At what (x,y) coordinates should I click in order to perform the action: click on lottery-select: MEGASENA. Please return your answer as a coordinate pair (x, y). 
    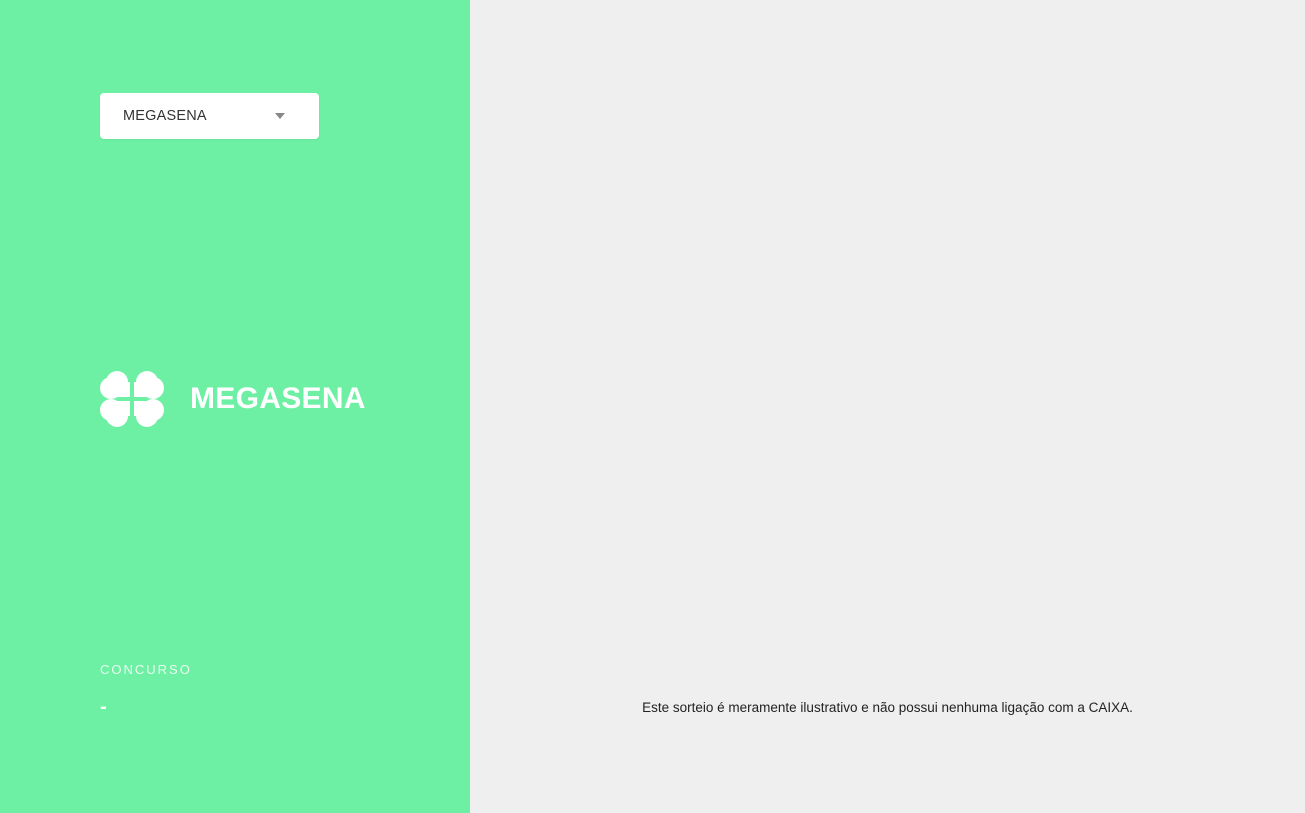
    Looking at the image, I should click on (209, 116).